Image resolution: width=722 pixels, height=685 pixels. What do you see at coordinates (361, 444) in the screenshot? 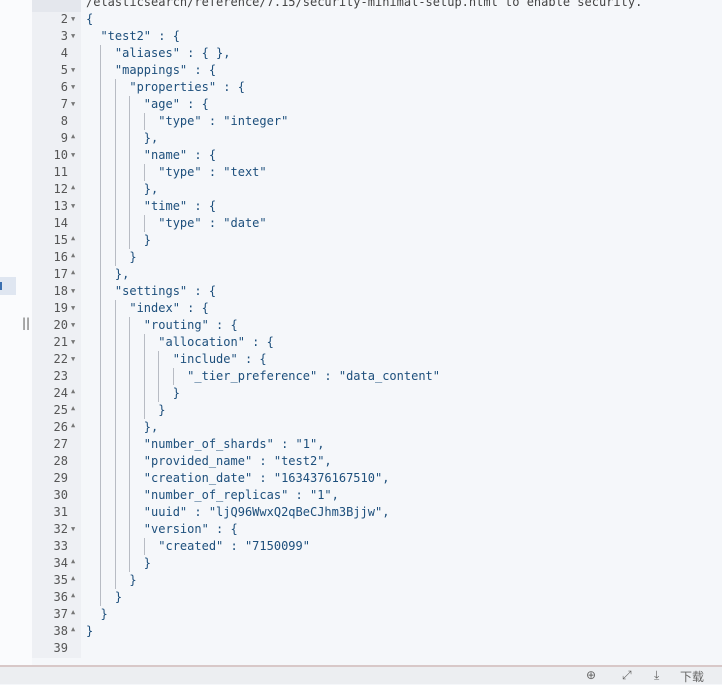
I see `code-line: 27 "number_of_shards" : "1",` at bounding box center [361, 444].